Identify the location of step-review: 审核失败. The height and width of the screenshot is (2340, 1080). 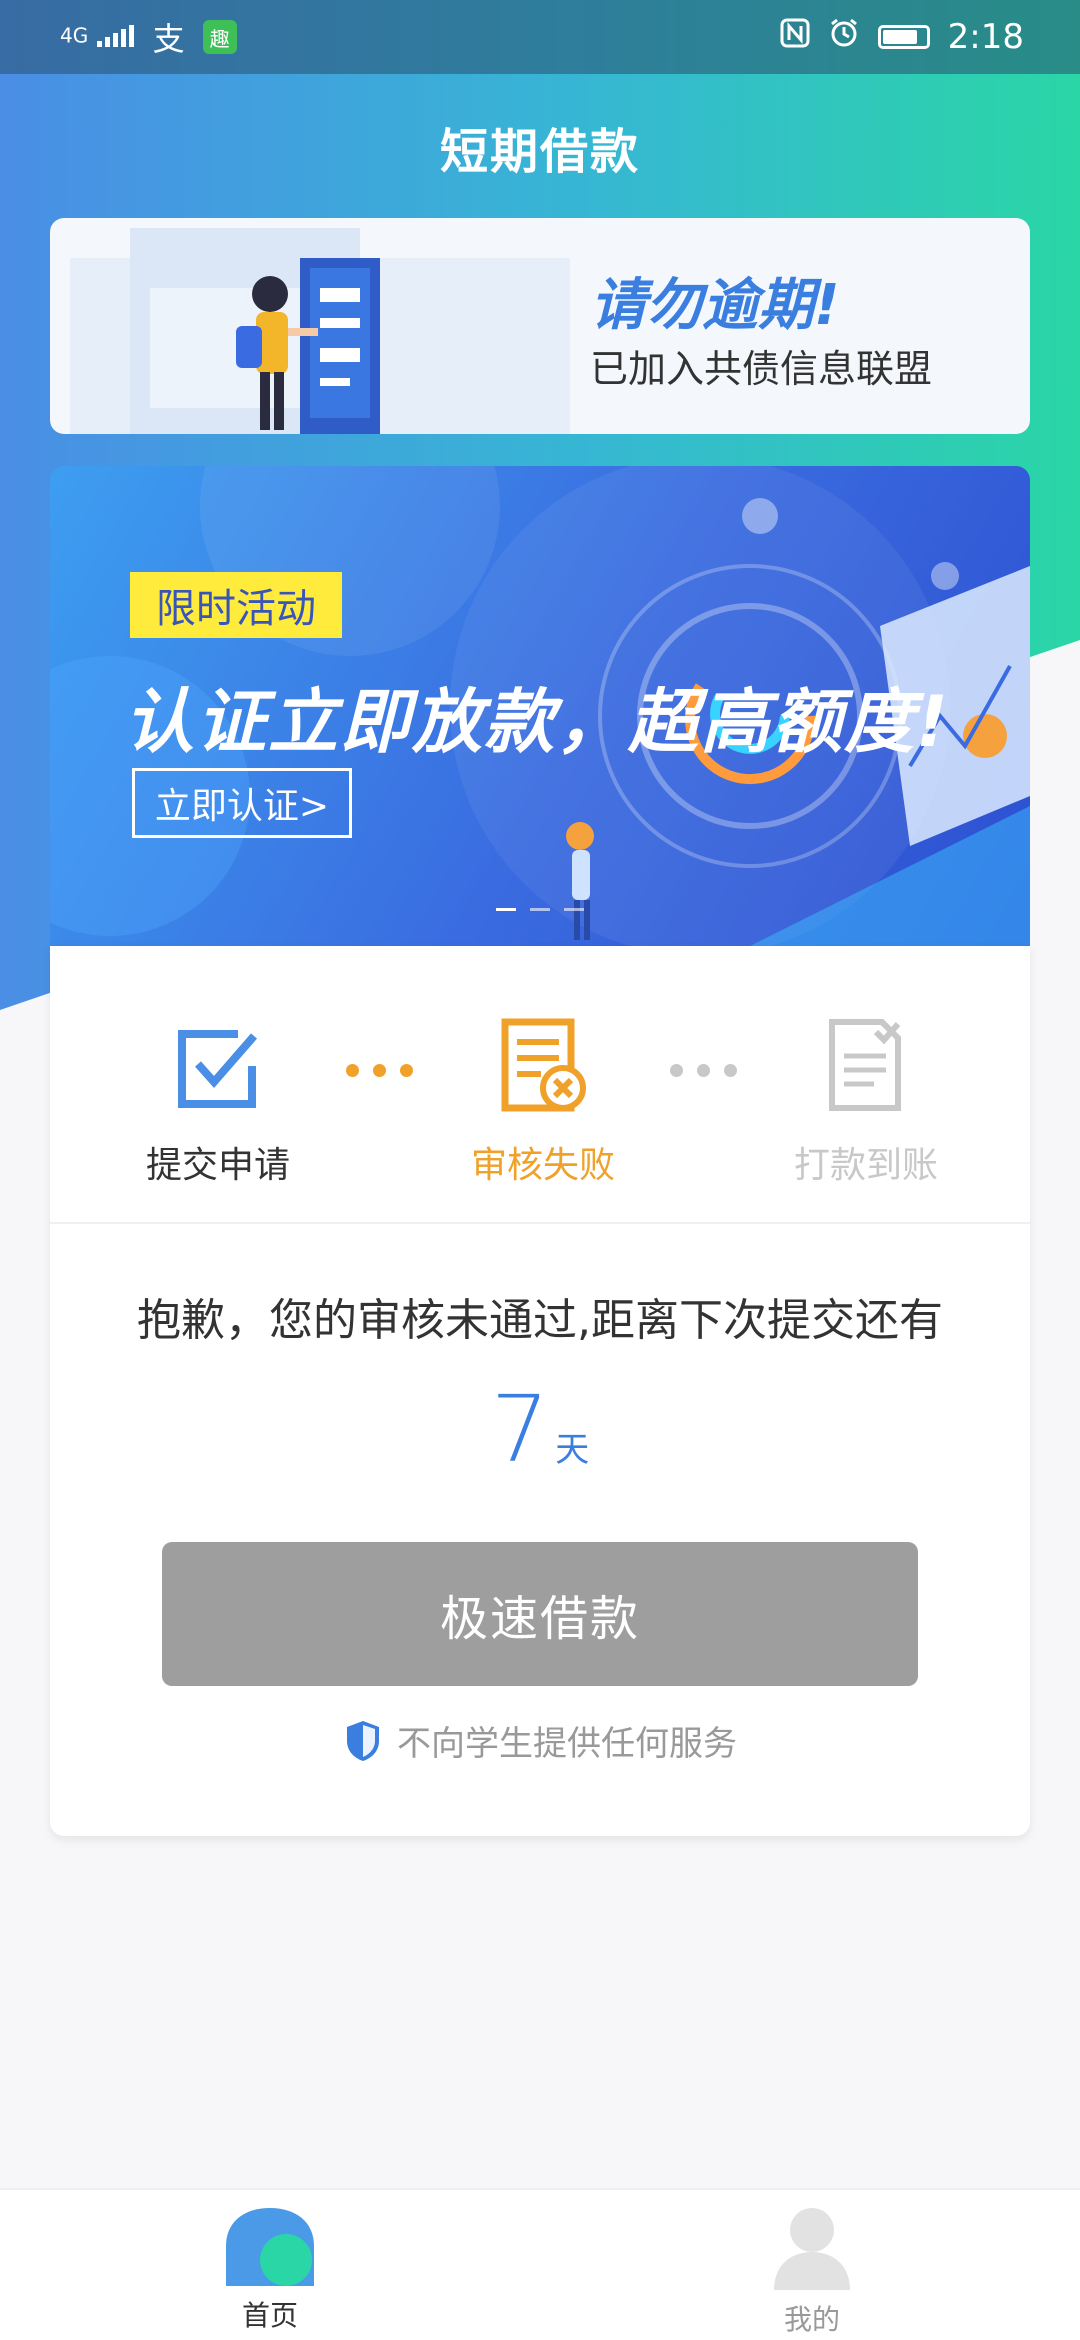
(543, 1102).